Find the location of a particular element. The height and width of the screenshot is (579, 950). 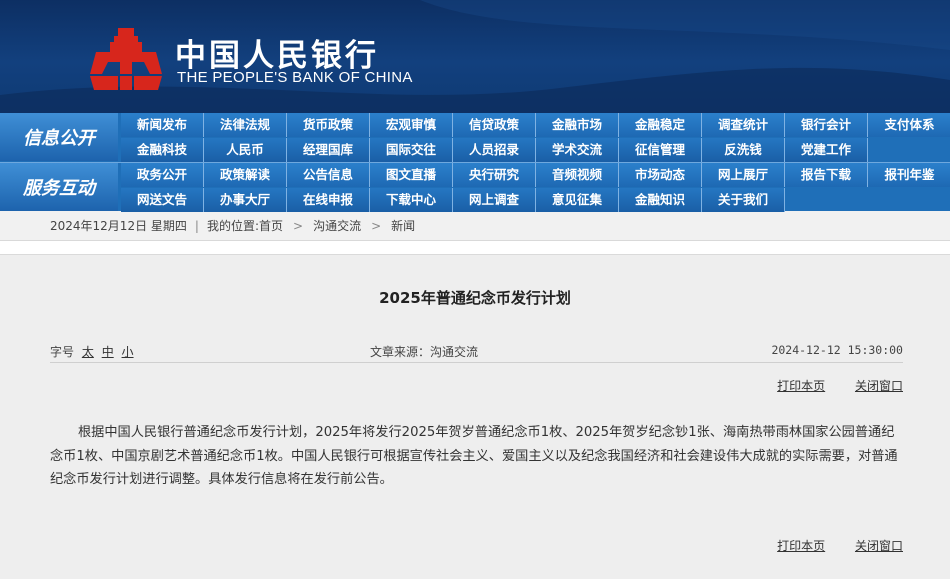

nav-link: 报刊年鉴 is located at coordinates (909, 175).